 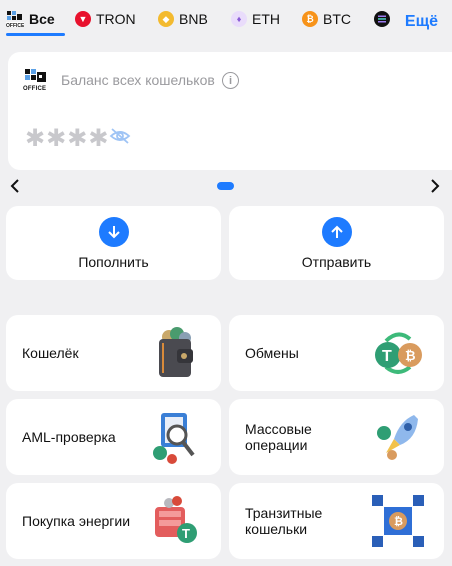 What do you see at coordinates (435, 186) in the screenshot?
I see `carousel-next-button` at bounding box center [435, 186].